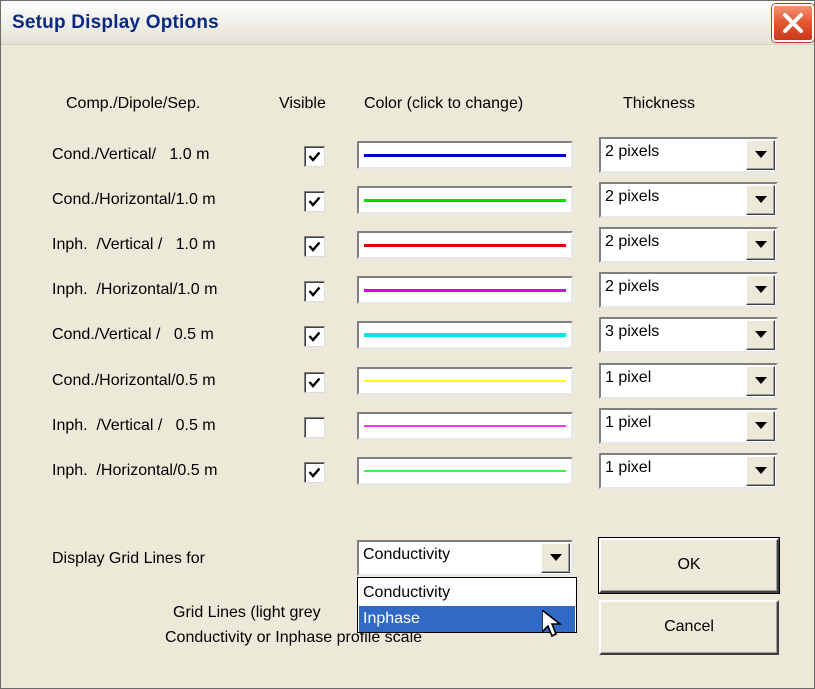 This screenshot has height=689, width=815. I want to click on ok-button: OK, so click(689, 565).